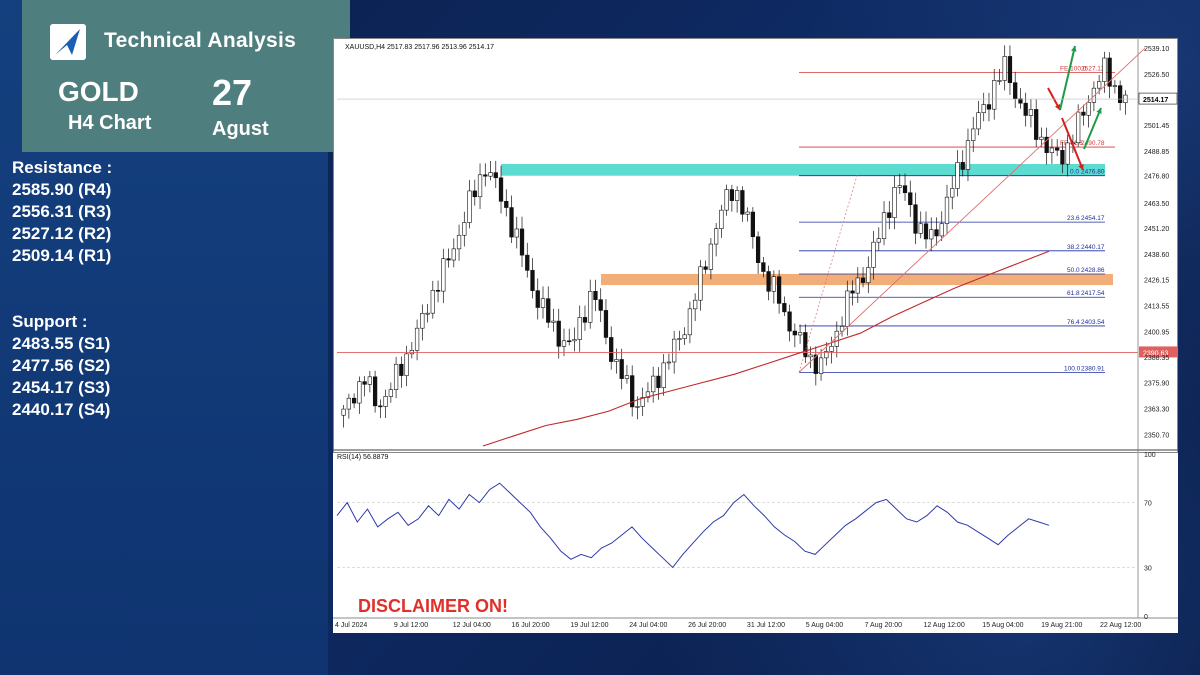 This screenshot has width=1200, height=675. I want to click on fib-ratio-label: 76.4, so click(1073, 322).